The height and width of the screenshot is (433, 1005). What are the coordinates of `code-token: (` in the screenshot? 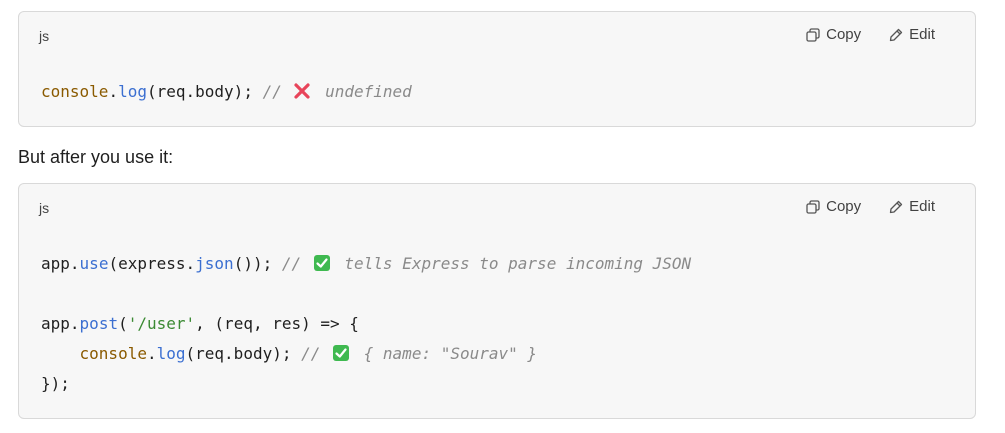 It's located at (123, 323).